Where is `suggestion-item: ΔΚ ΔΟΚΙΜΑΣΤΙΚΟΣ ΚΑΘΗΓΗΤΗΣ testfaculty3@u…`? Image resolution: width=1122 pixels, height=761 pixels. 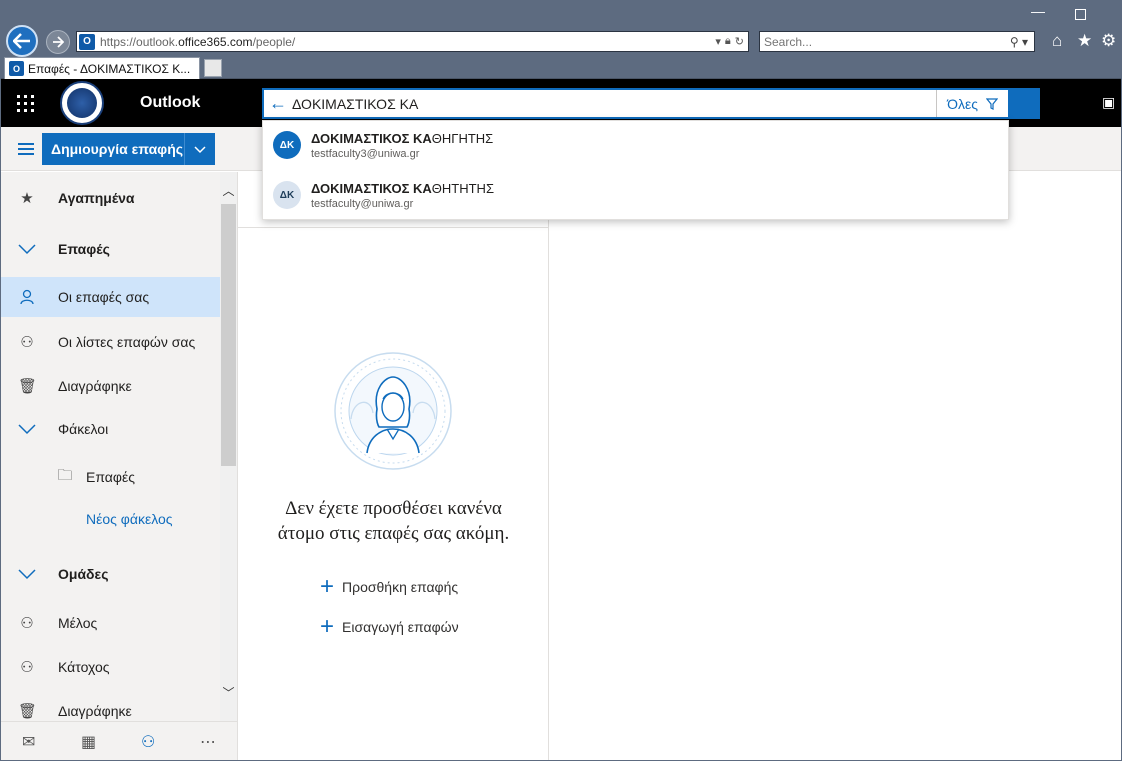 suggestion-item: ΔΚ ΔΟΚΙΜΑΣΤΙΚΟΣ ΚΑΘΗΓΗΤΗΣ testfaculty3@u… is located at coordinates (636, 146).